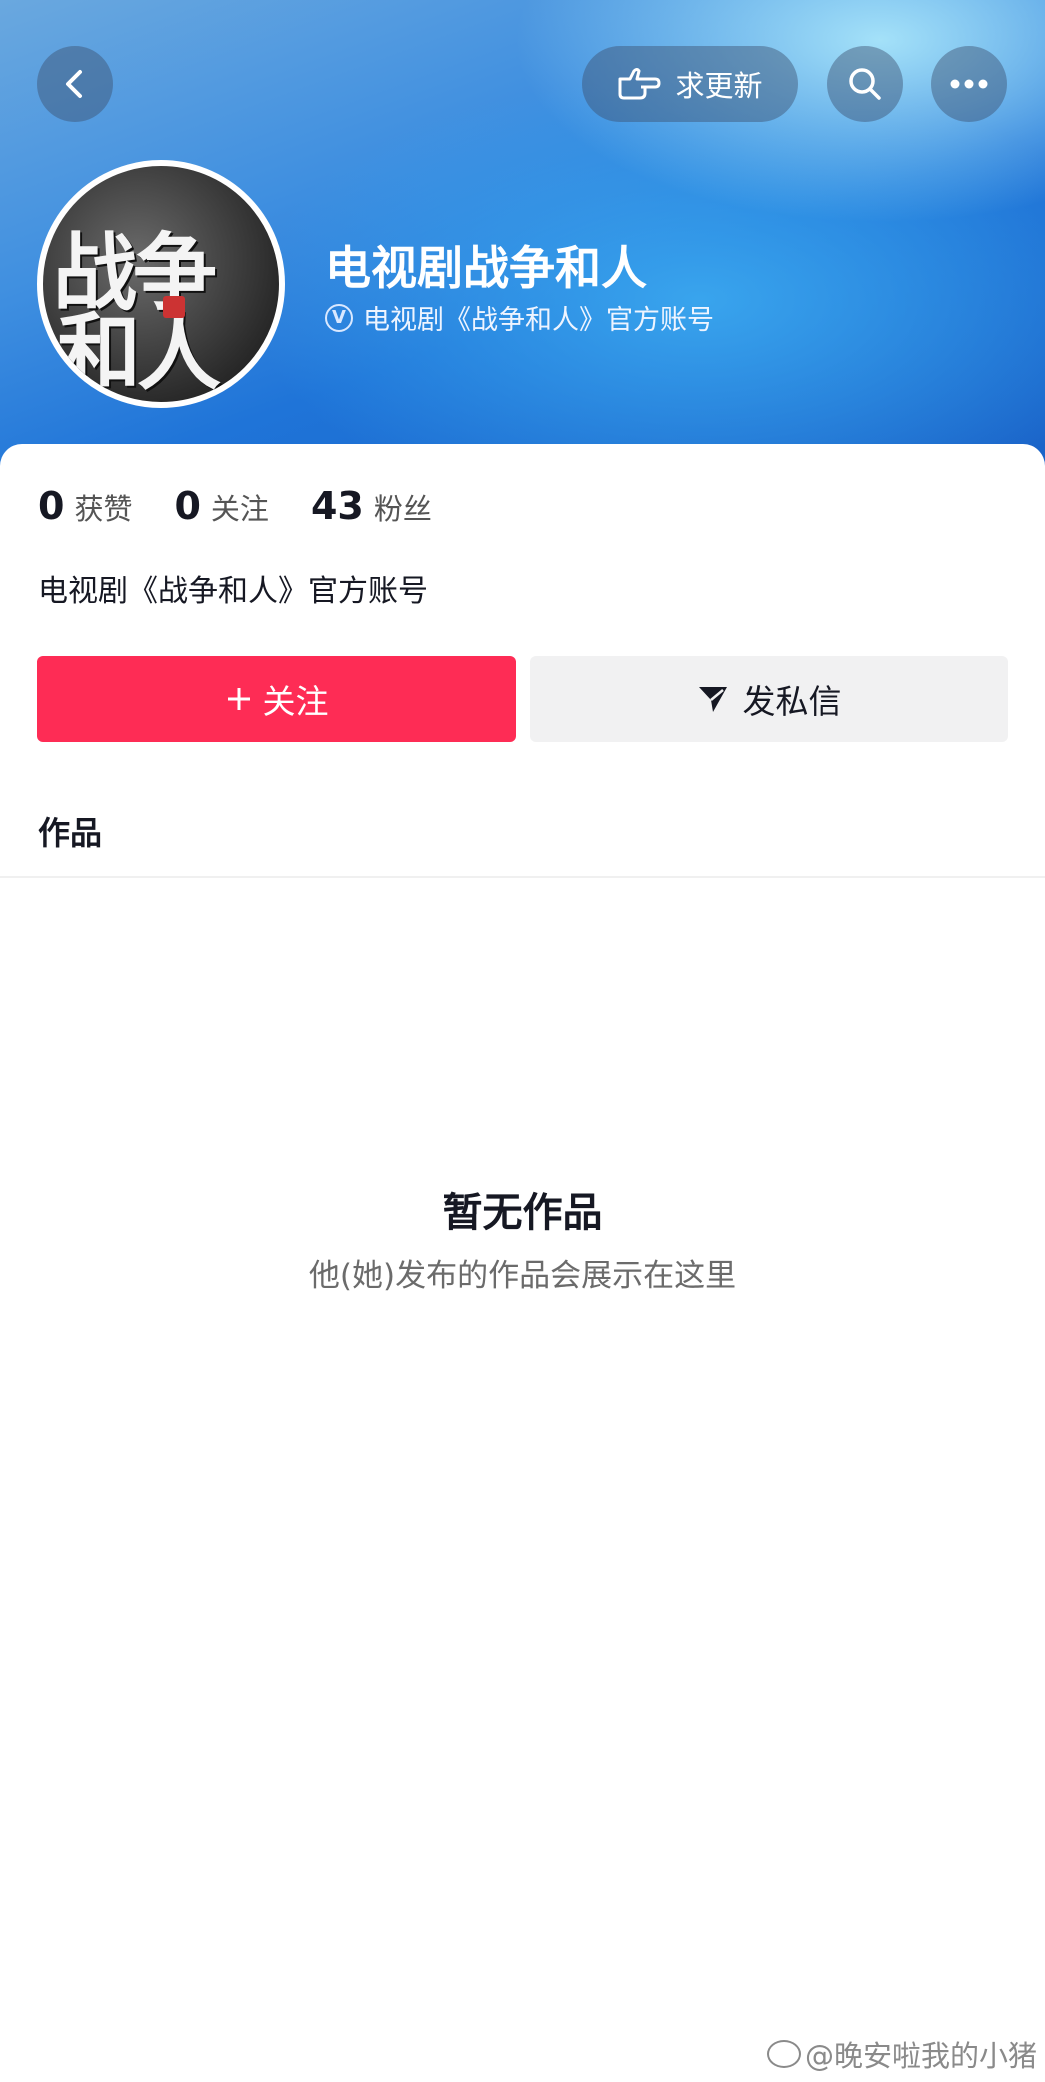  I want to click on stat-followers-label: 粉丝, so click(402, 509).